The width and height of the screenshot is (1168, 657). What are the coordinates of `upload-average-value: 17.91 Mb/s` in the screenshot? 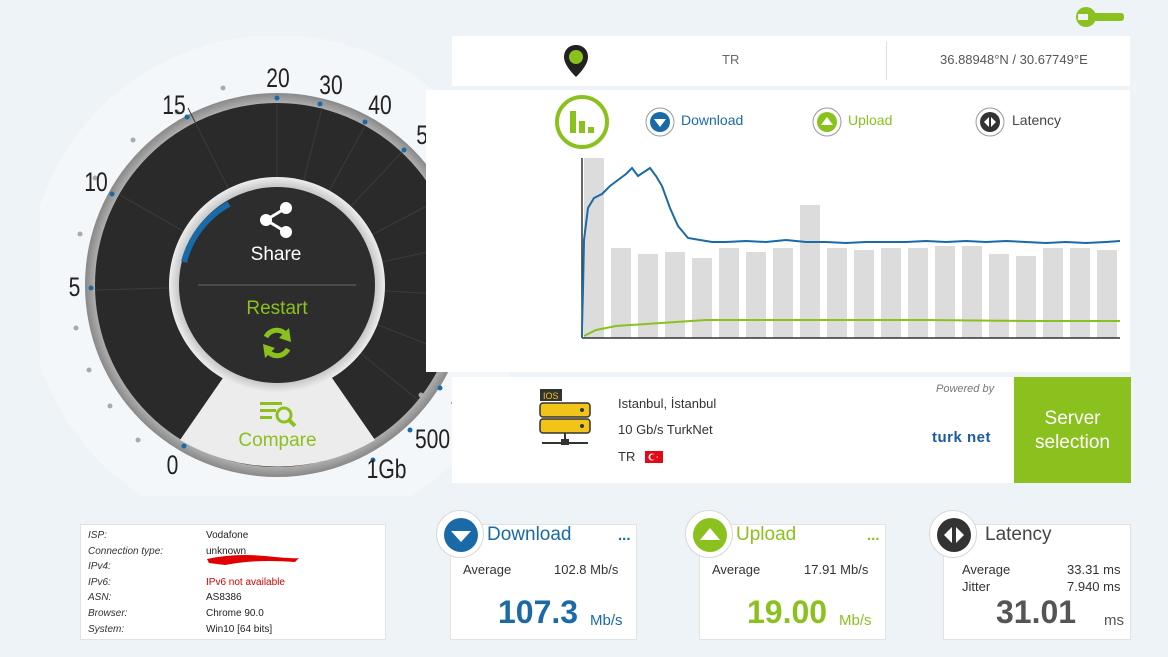 It's located at (836, 569).